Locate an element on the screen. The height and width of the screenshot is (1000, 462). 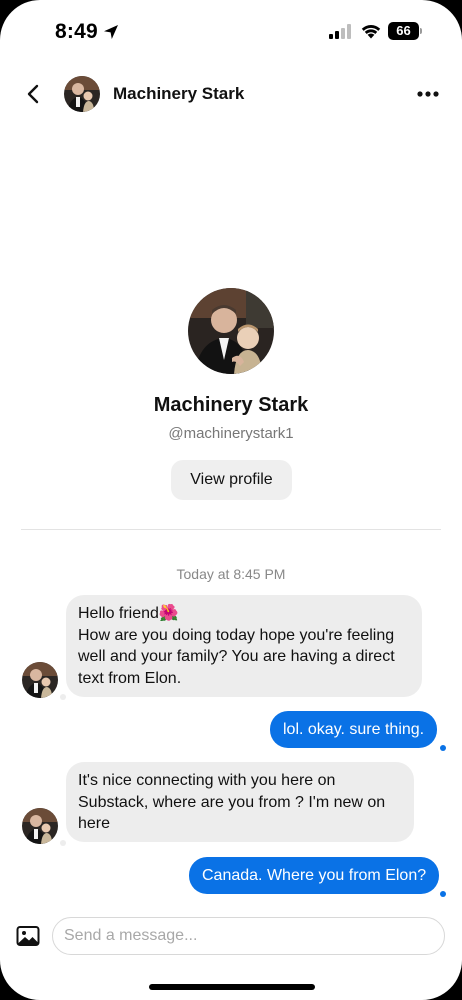
image-icon is located at coordinates (28, 936).